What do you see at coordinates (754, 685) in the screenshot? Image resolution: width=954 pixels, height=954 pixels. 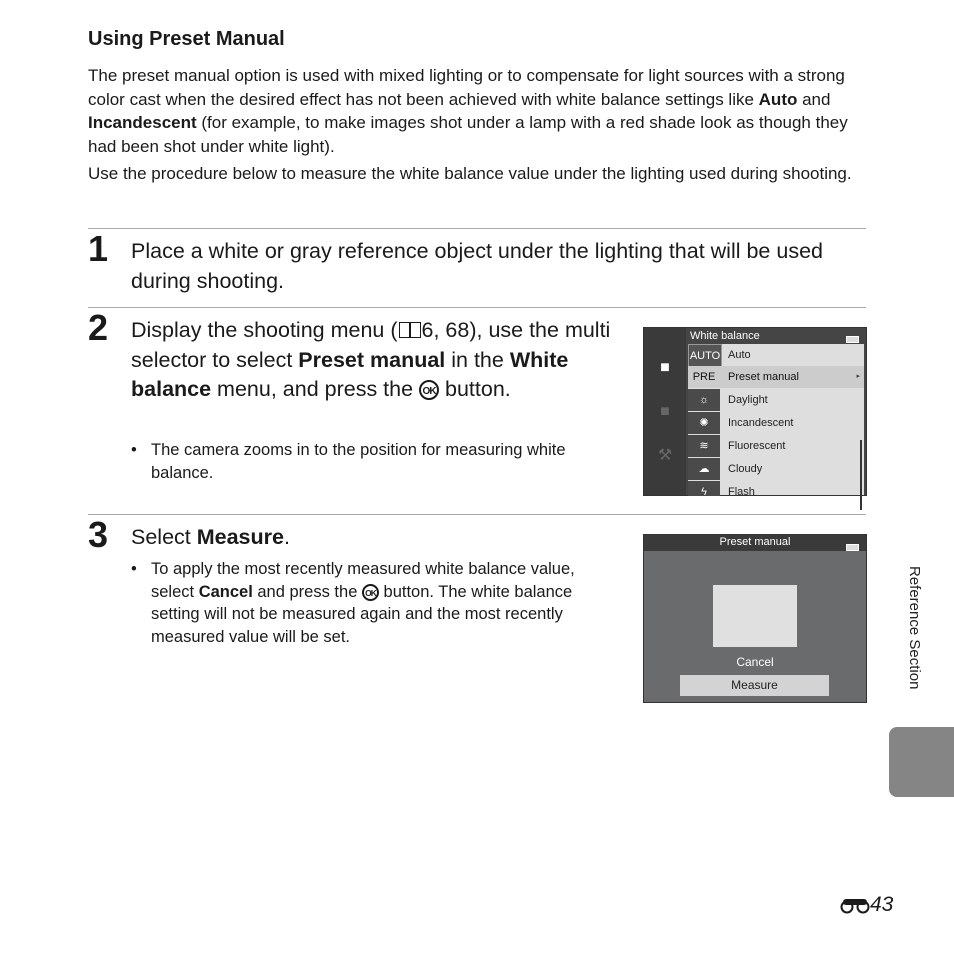 I see `measure-option: Measure` at bounding box center [754, 685].